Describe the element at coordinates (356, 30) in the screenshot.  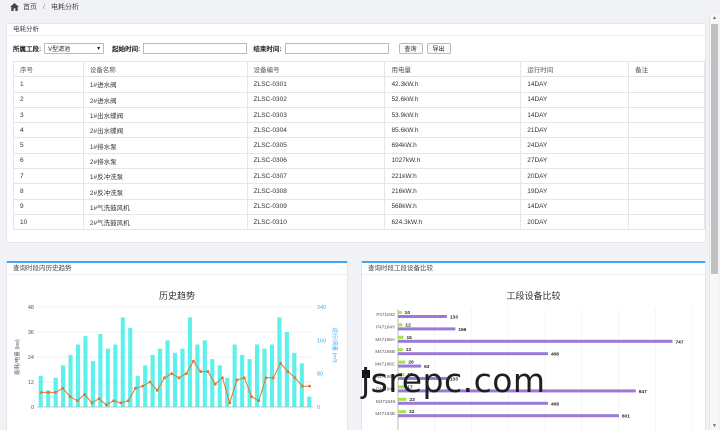
I see `panel-title: 电耗分析` at that location.